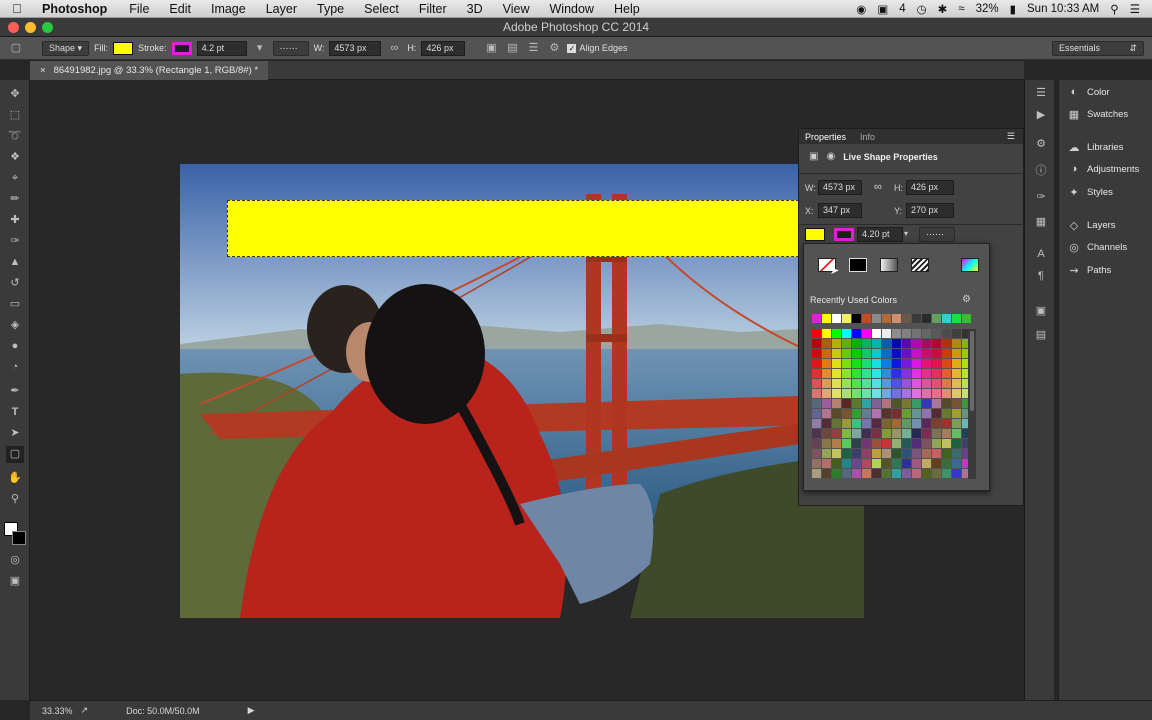 This screenshot has width=1152, height=720. What do you see at coordinates (15, 454) in the screenshot?
I see `rectangle-tool-icon: ▢` at bounding box center [15, 454].